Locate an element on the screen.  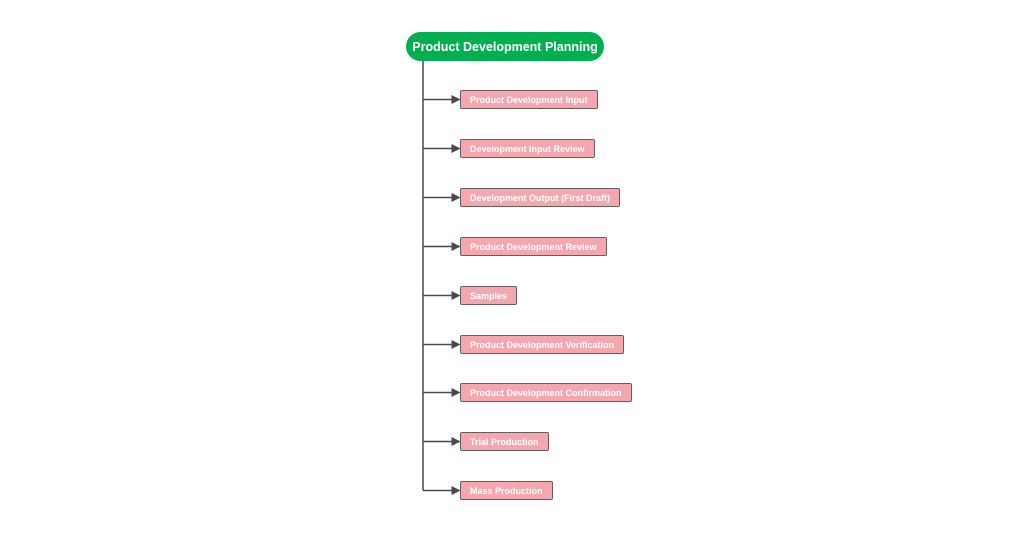
root-node-title: Product Development Planning is located at coordinates (505, 46).